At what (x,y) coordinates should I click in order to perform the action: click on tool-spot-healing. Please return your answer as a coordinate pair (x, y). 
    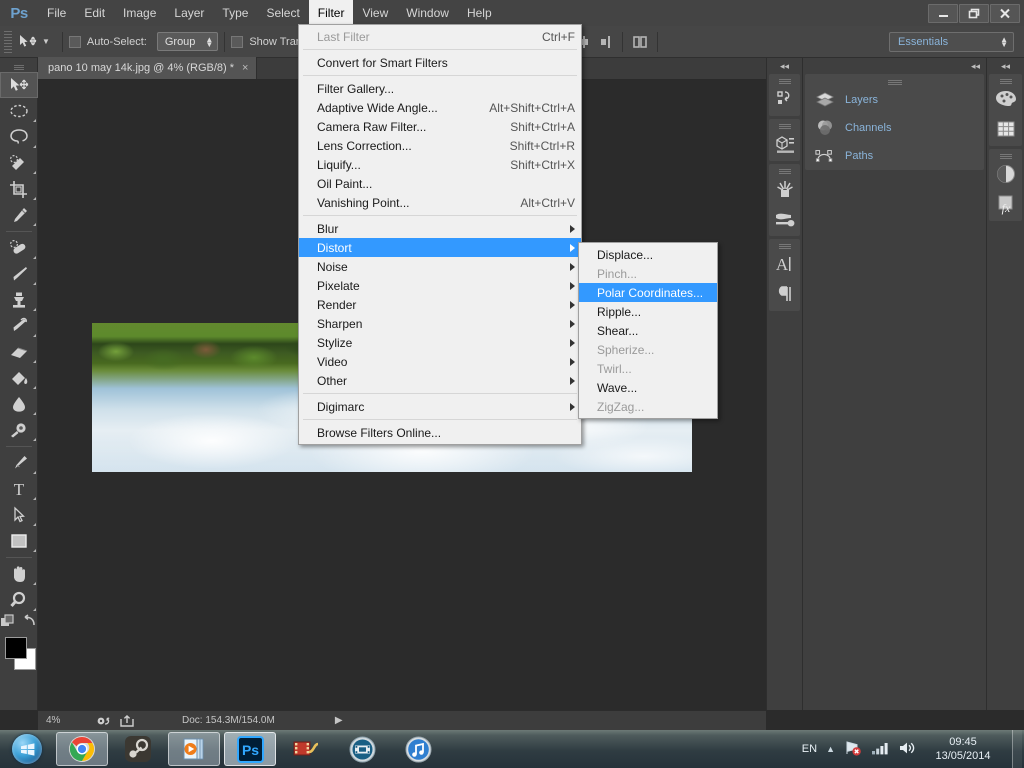
    Looking at the image, I should click on (19, 248).